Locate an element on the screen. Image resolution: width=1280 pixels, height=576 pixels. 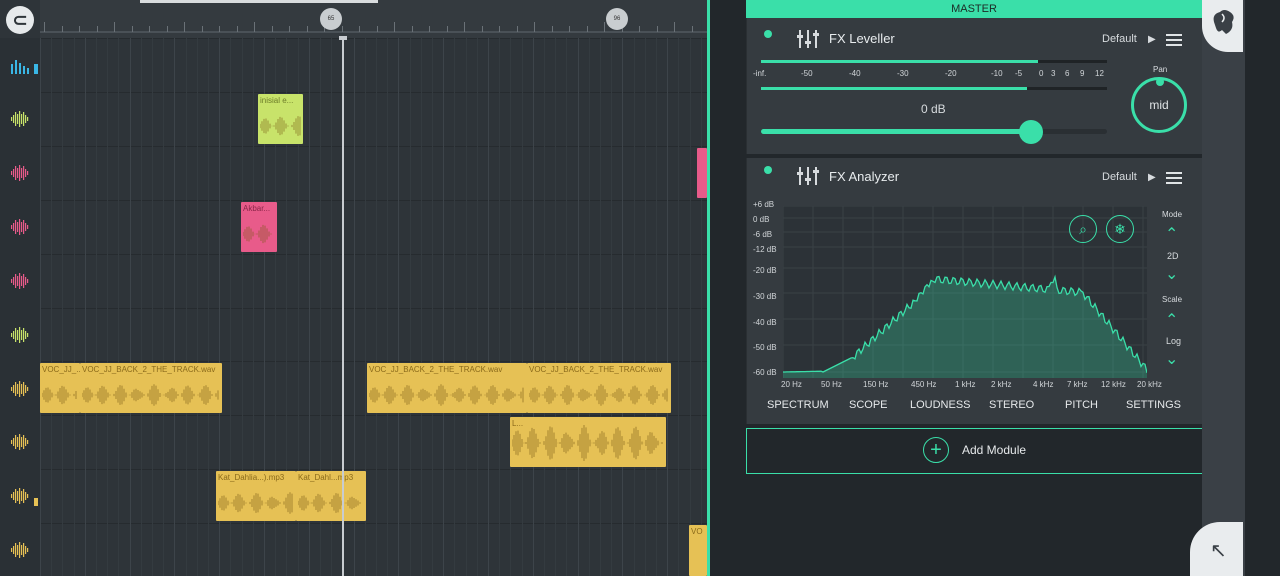
magnet-snap-icon: ⊂ is located at coordinates (20, 20).